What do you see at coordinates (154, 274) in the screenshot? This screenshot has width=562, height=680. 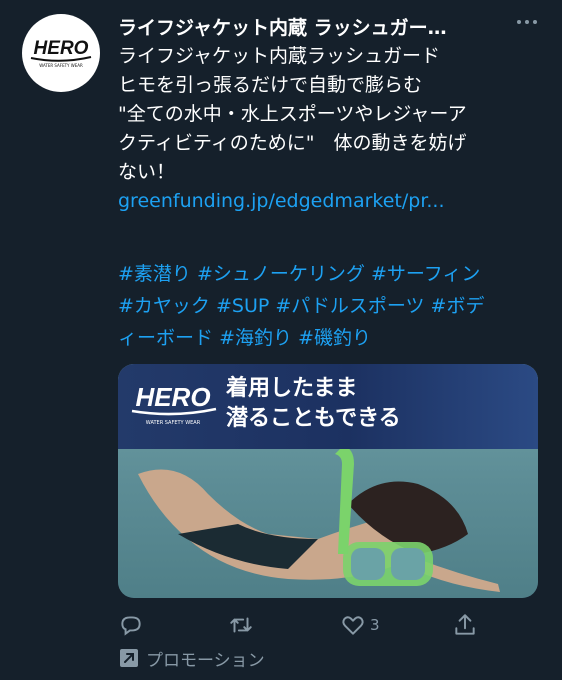 I see `hashtag: #素潜り` at bounding box center [154, 274].